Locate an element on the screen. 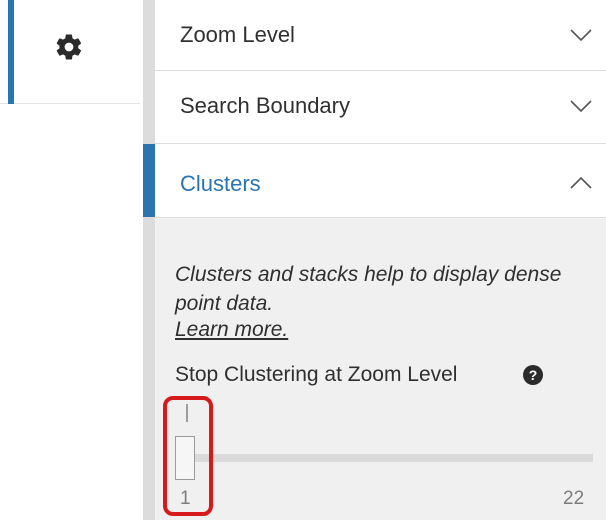  settings-tab is located at coordinates (70, 52).